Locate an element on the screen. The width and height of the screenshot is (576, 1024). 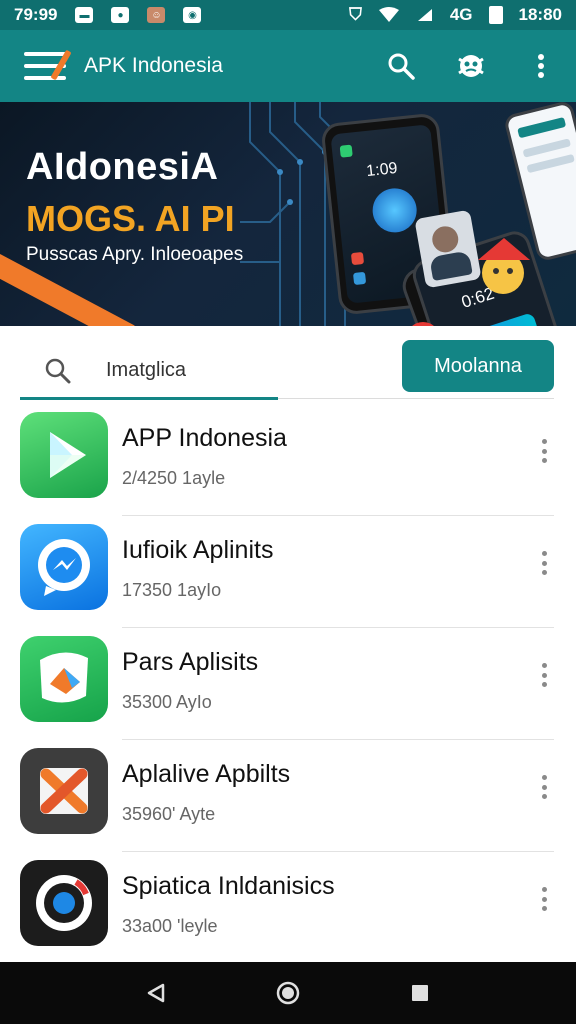
recents-icon is located at coordinates (420, 993).